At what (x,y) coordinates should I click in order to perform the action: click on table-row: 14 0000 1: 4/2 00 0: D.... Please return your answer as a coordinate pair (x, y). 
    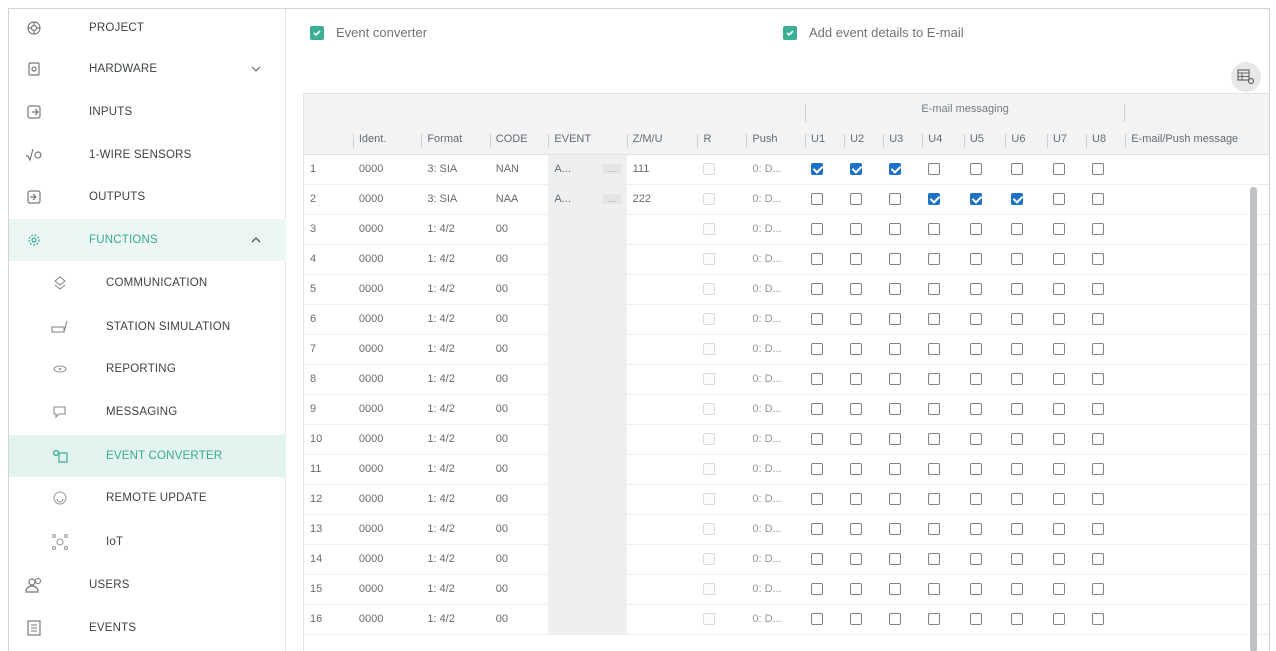
    Looking at the image, I should click on (786, 559).